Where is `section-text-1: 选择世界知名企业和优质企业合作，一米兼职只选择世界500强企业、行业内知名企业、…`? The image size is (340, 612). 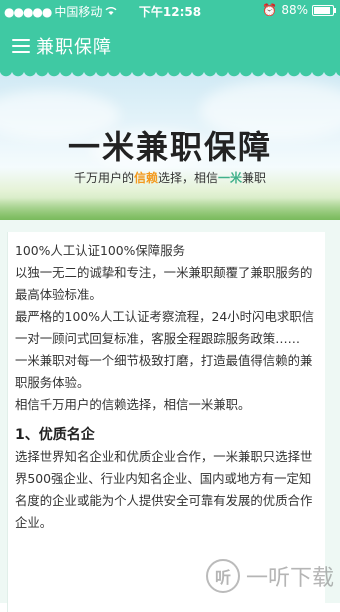 section-text-1: 选择世界知名企业和优质企业合作，一米兼职只选择世界500强企业、行业内知名企业、… is located at coordinates (164, 489).